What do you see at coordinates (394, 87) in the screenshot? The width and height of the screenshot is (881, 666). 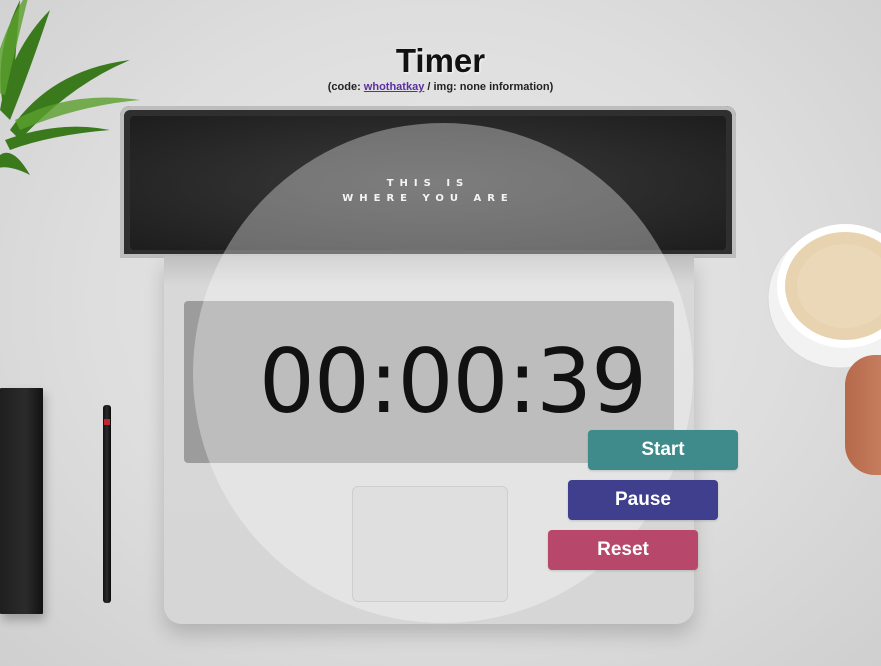 I see `author-link: whothatkay` at bounding box center [394, 87].